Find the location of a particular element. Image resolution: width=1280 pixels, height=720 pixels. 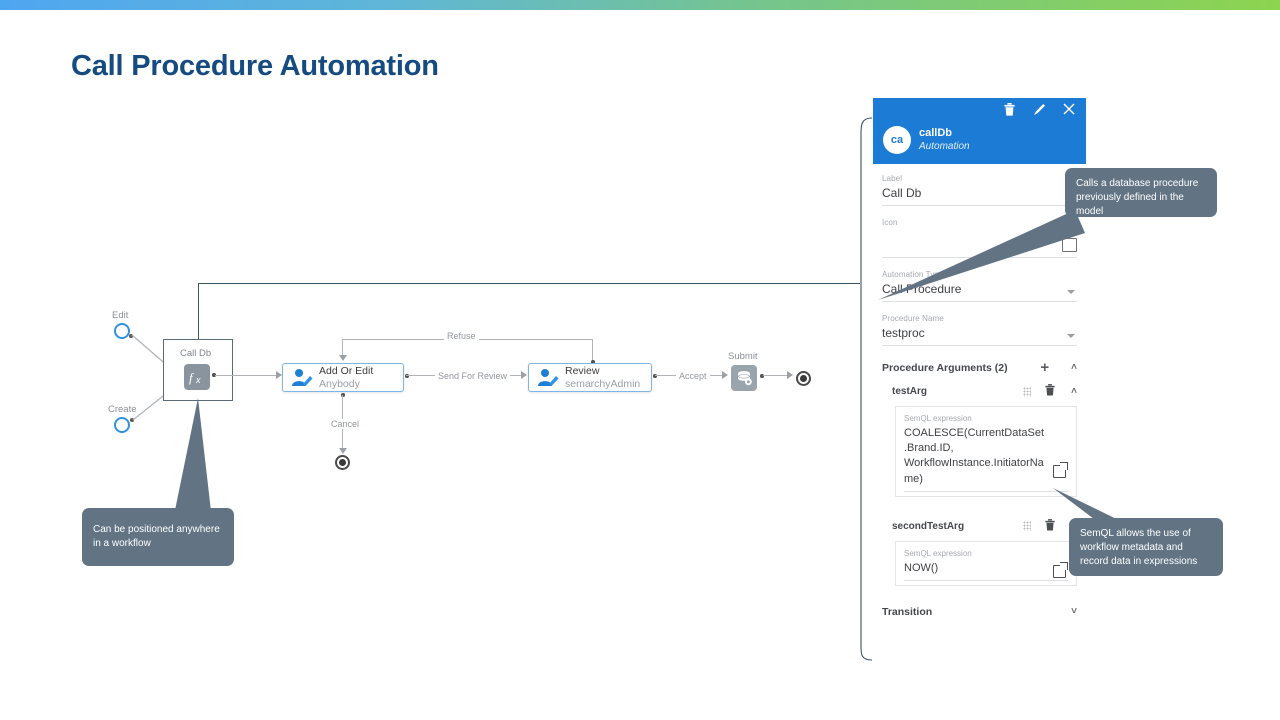

argument-name: testArg is located at coordinates (910, 391).